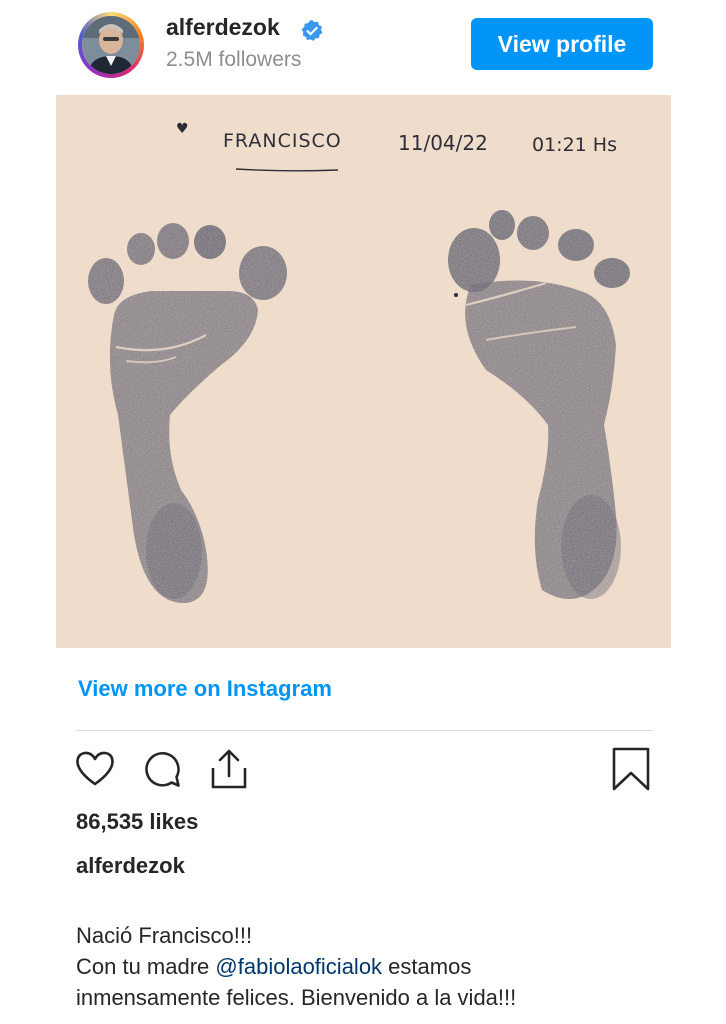  I want to click on bookmark-icon, so click(631, 769).